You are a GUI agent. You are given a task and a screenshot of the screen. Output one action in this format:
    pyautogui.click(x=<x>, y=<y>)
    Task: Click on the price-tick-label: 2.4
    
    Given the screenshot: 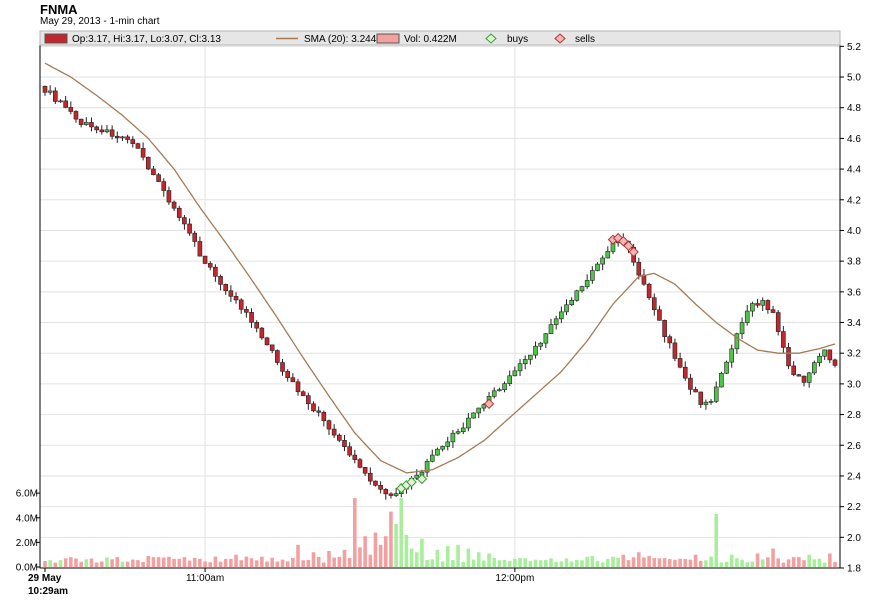 What is the action you would take?
    pyautogui.click(x=854, y=476)
    